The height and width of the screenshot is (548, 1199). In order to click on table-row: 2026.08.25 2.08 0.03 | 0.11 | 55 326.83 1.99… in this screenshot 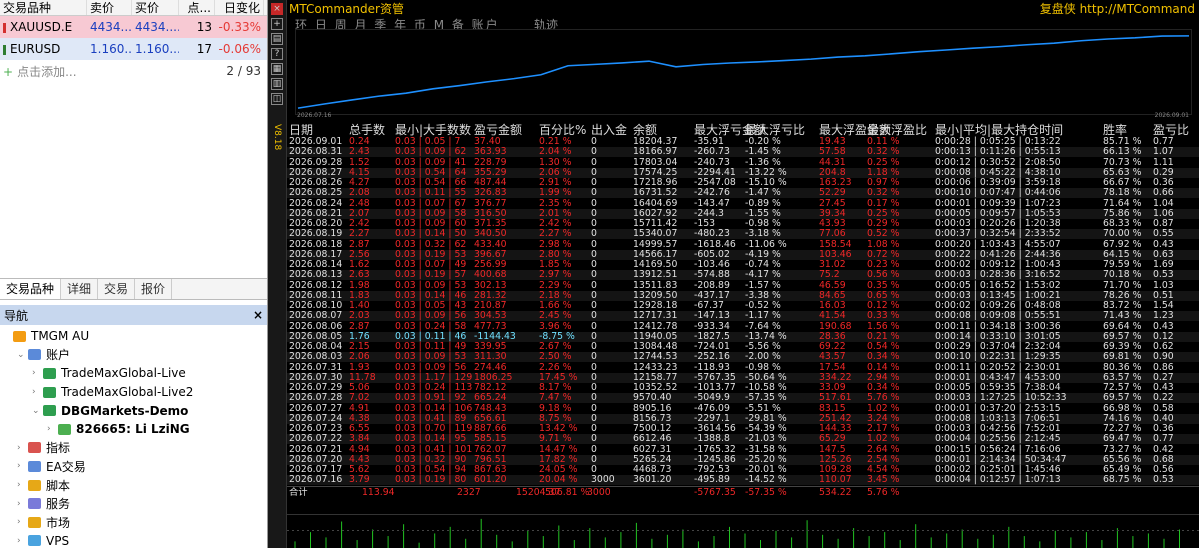, I will do `click(743, 193)`.